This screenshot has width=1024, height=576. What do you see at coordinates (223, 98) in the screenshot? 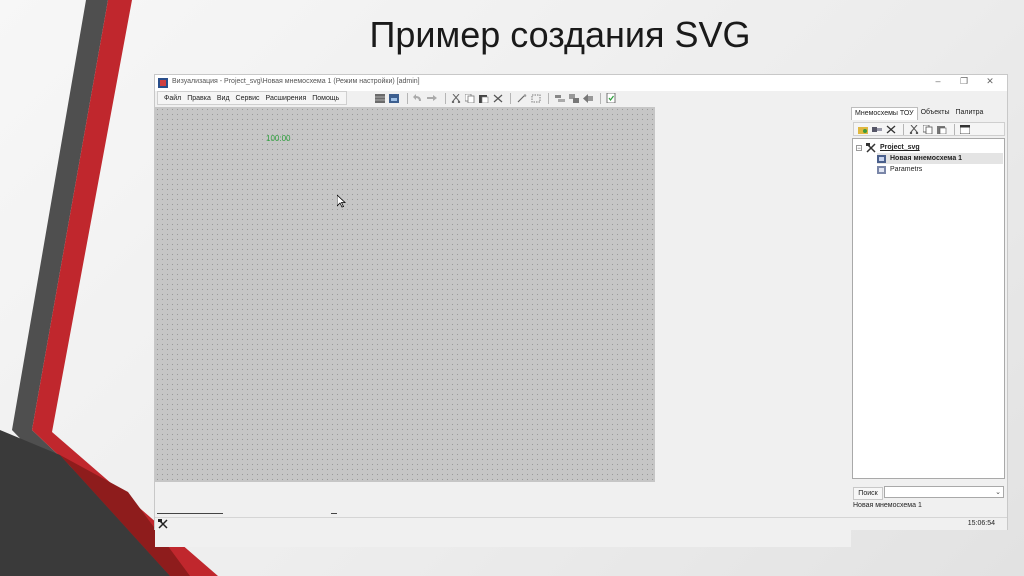
I see `menu-view: Вид` at bounding box center [223, 98].